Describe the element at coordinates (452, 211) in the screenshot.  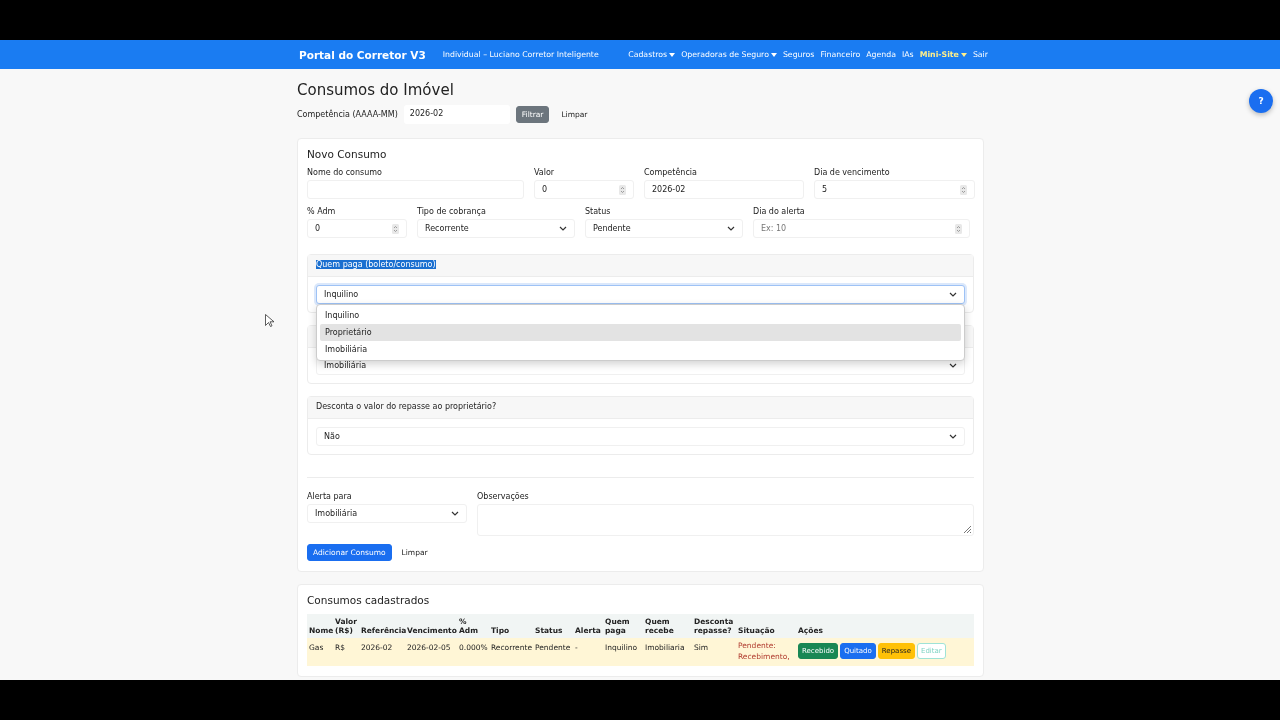
I see `field-label: Tipo de cobrança` at that location.